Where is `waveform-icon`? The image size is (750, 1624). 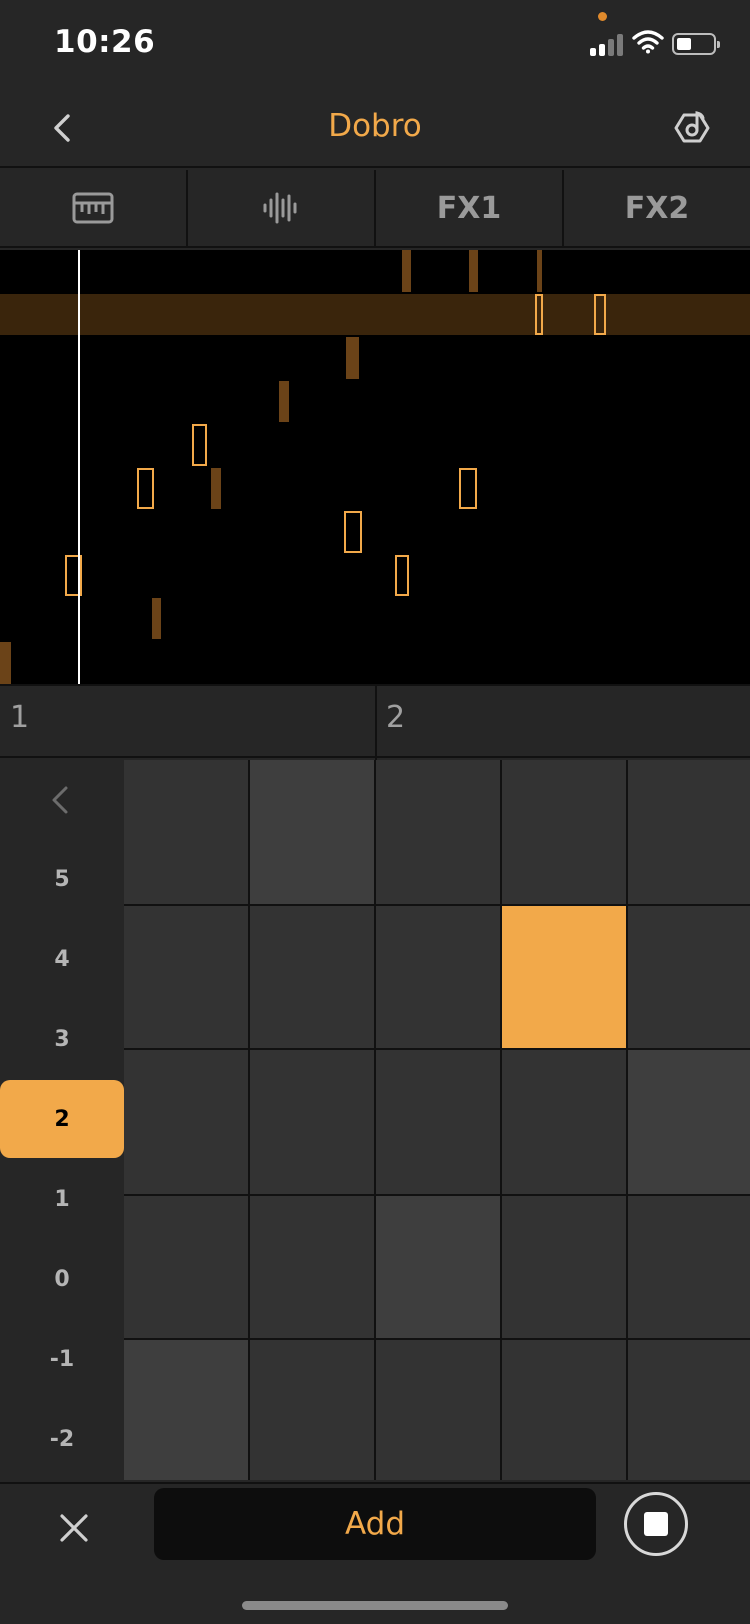 waveform-icon is located at coordinates (280, 208).